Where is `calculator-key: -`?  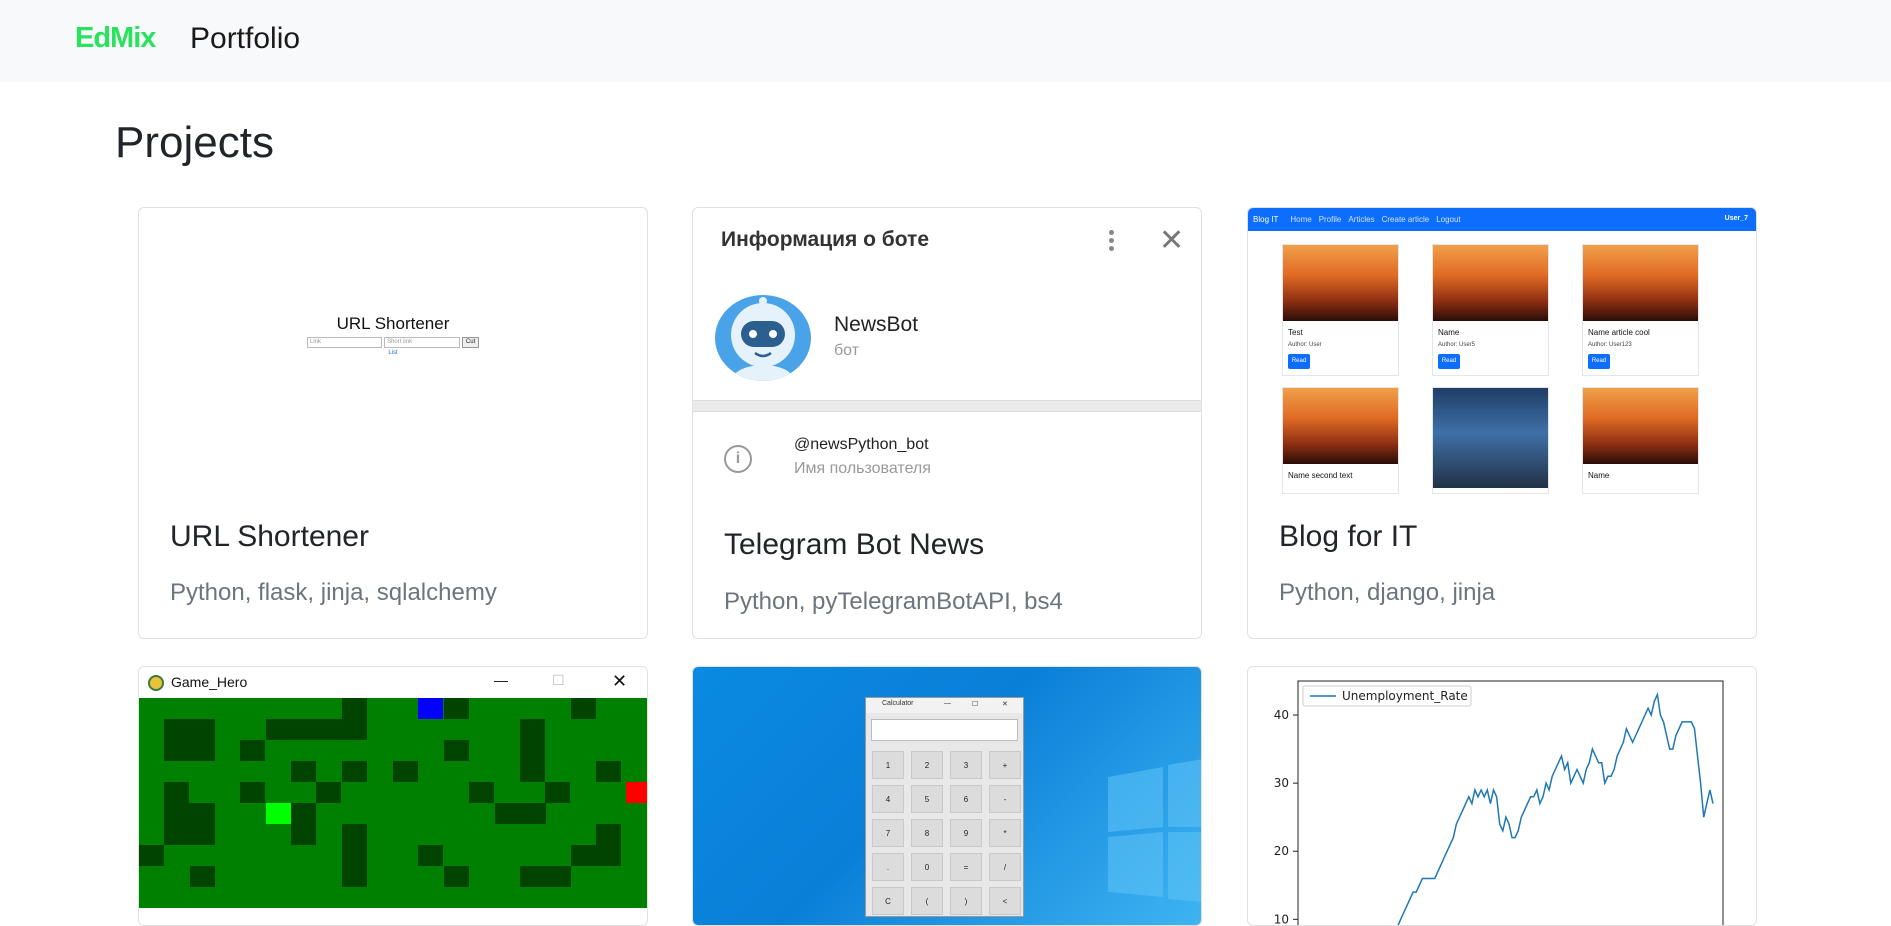 calculator-key: - is located at coordinates (1005, 799).